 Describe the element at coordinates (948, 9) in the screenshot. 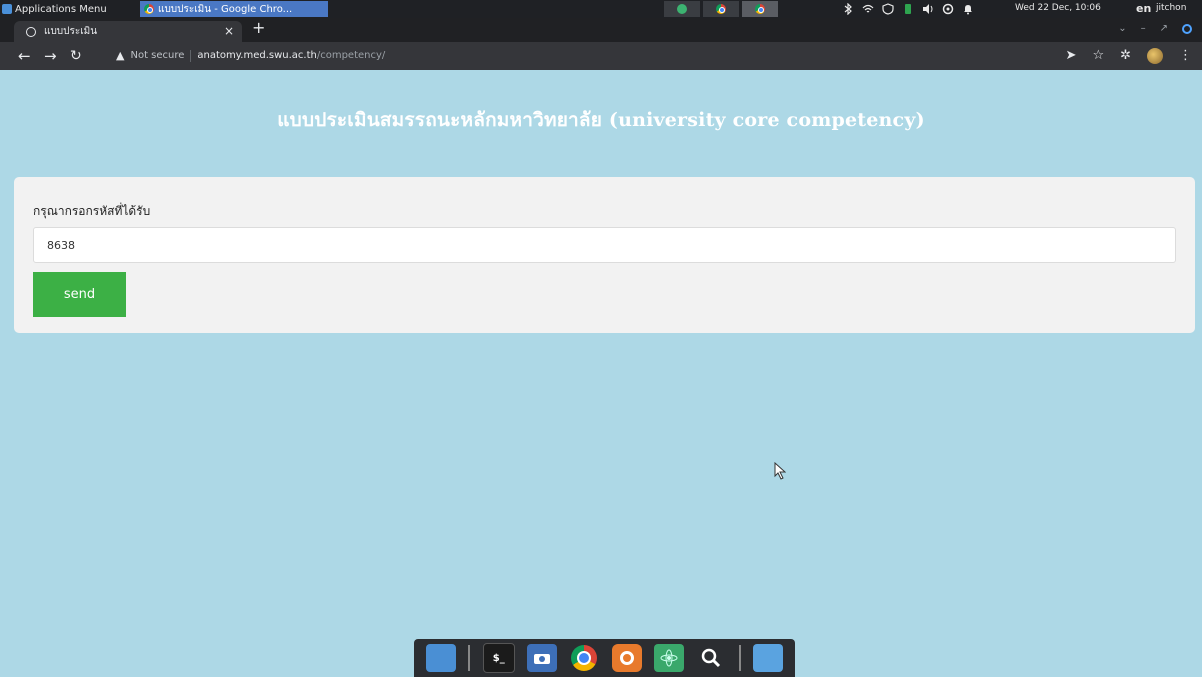

I see `power-icon` at that location.